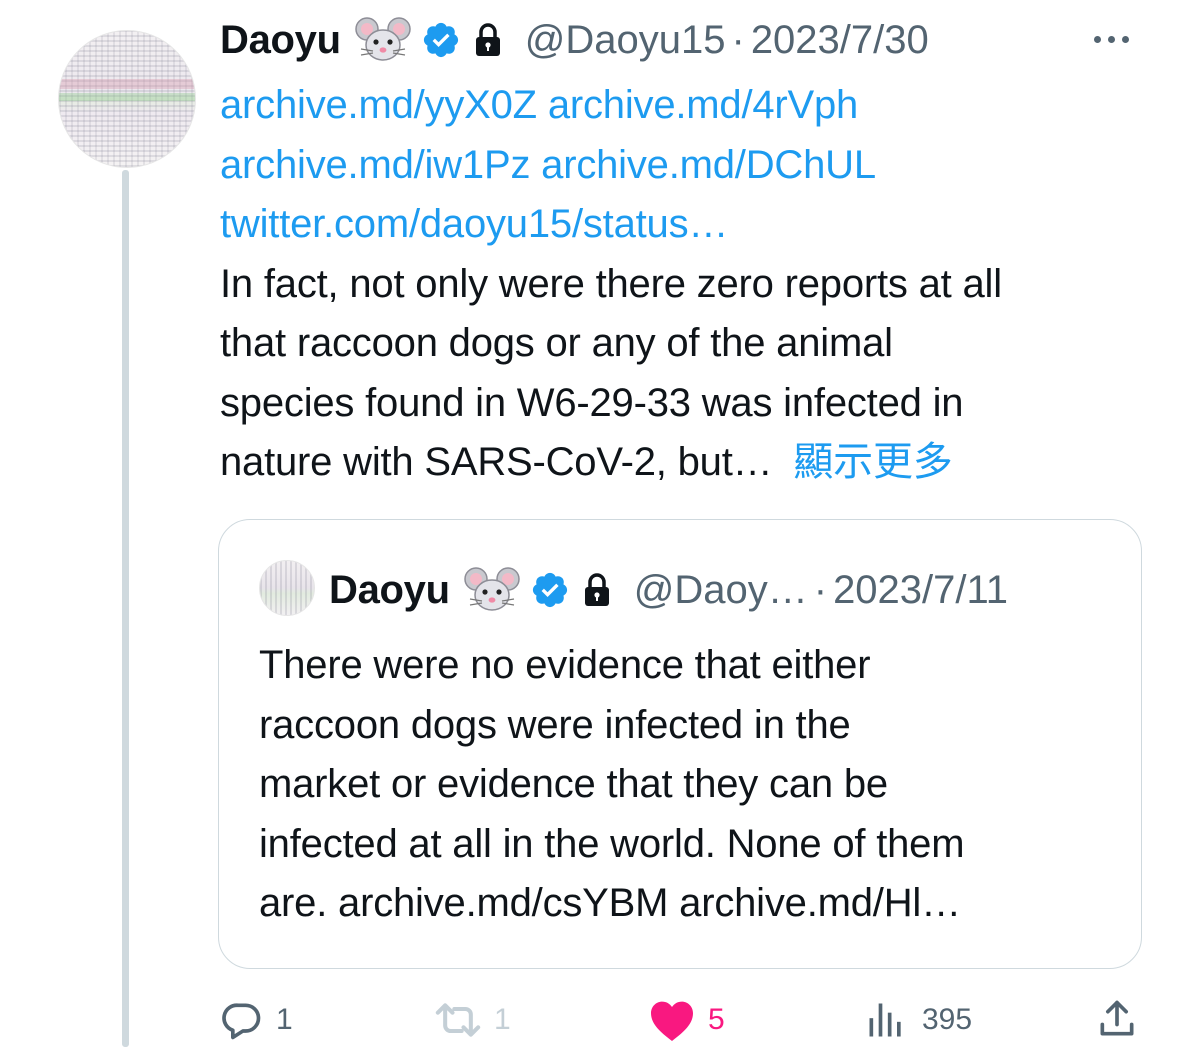  I want to click on quoted-tweet-date: 2023/7/11, so click(921, 589).